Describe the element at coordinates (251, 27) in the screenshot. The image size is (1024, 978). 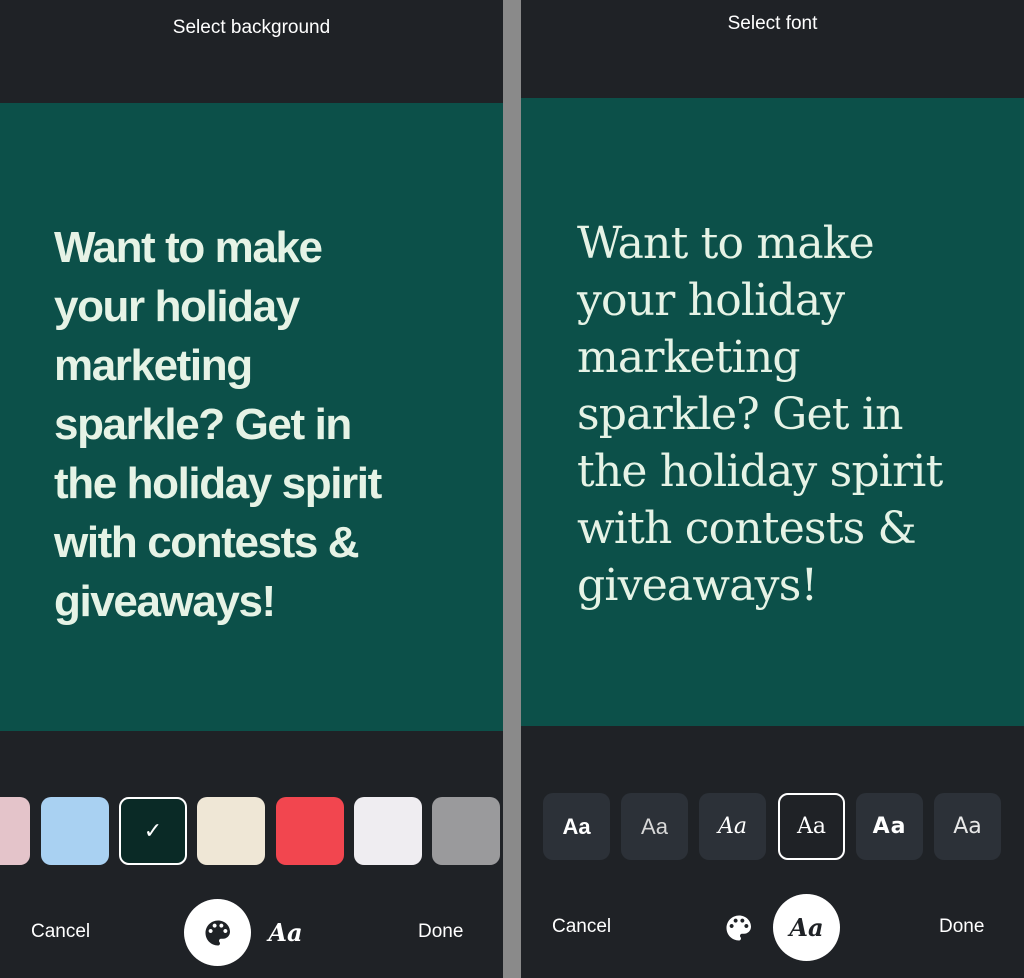
I see `page-title: Select background` at that location.